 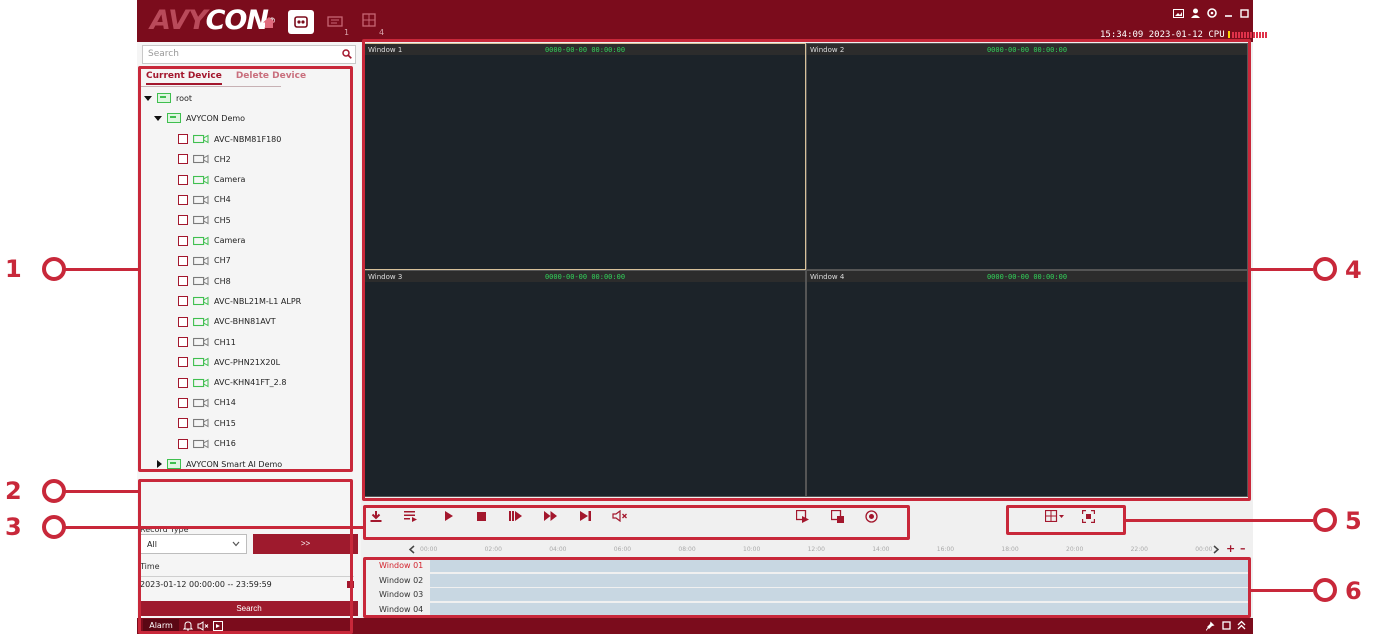 What do you see at coordinates (163, 54) in the screenshot?
I see `search-placeholder: Search` at bounding box center [163, 54].